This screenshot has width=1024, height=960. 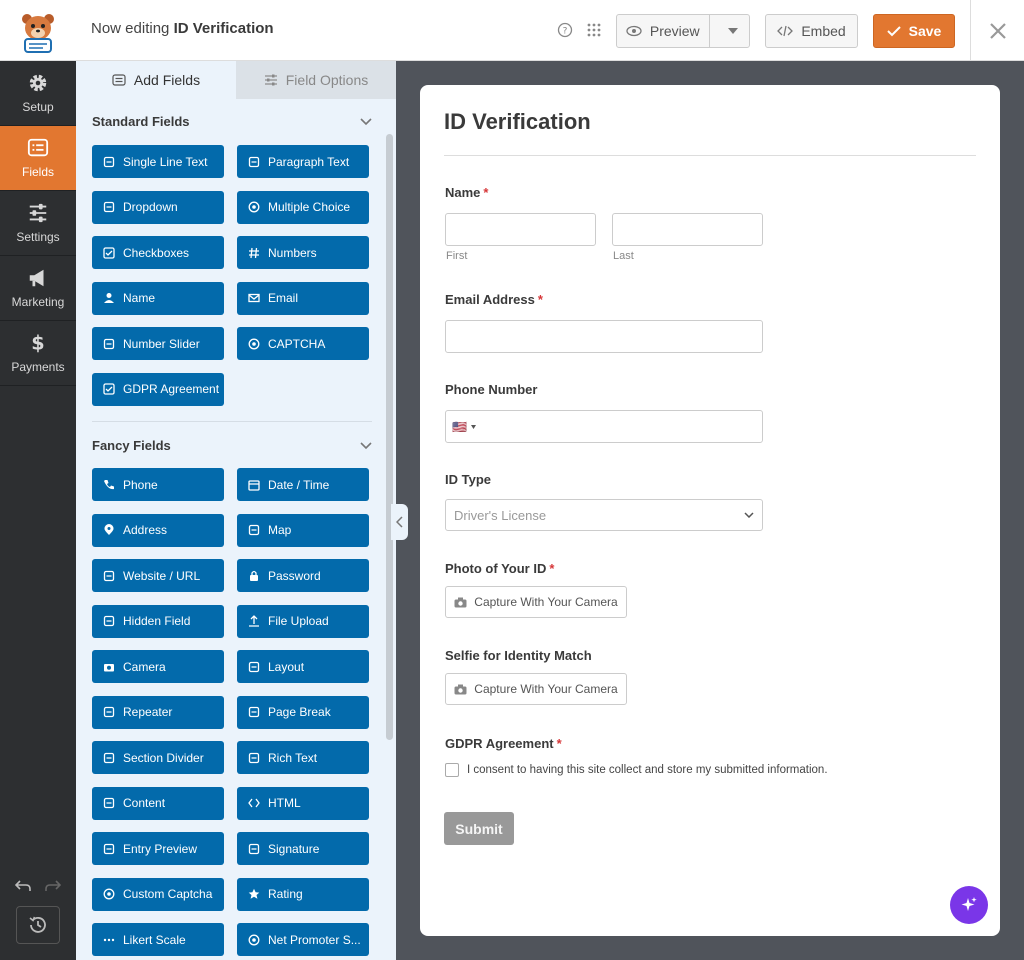 I want to click on panel-scrollbar, so click(x=389, y=437).